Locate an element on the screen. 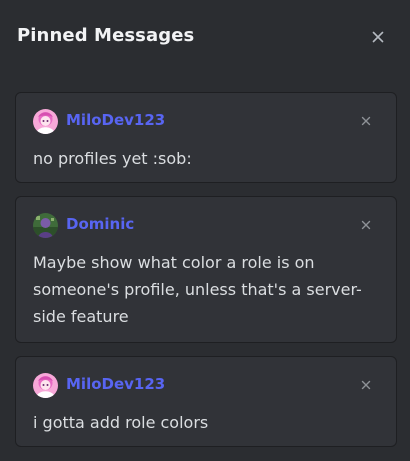 This screenshot has width=410, height=461. message-content: i gotta add role colors is located at coordinates (121, 422).